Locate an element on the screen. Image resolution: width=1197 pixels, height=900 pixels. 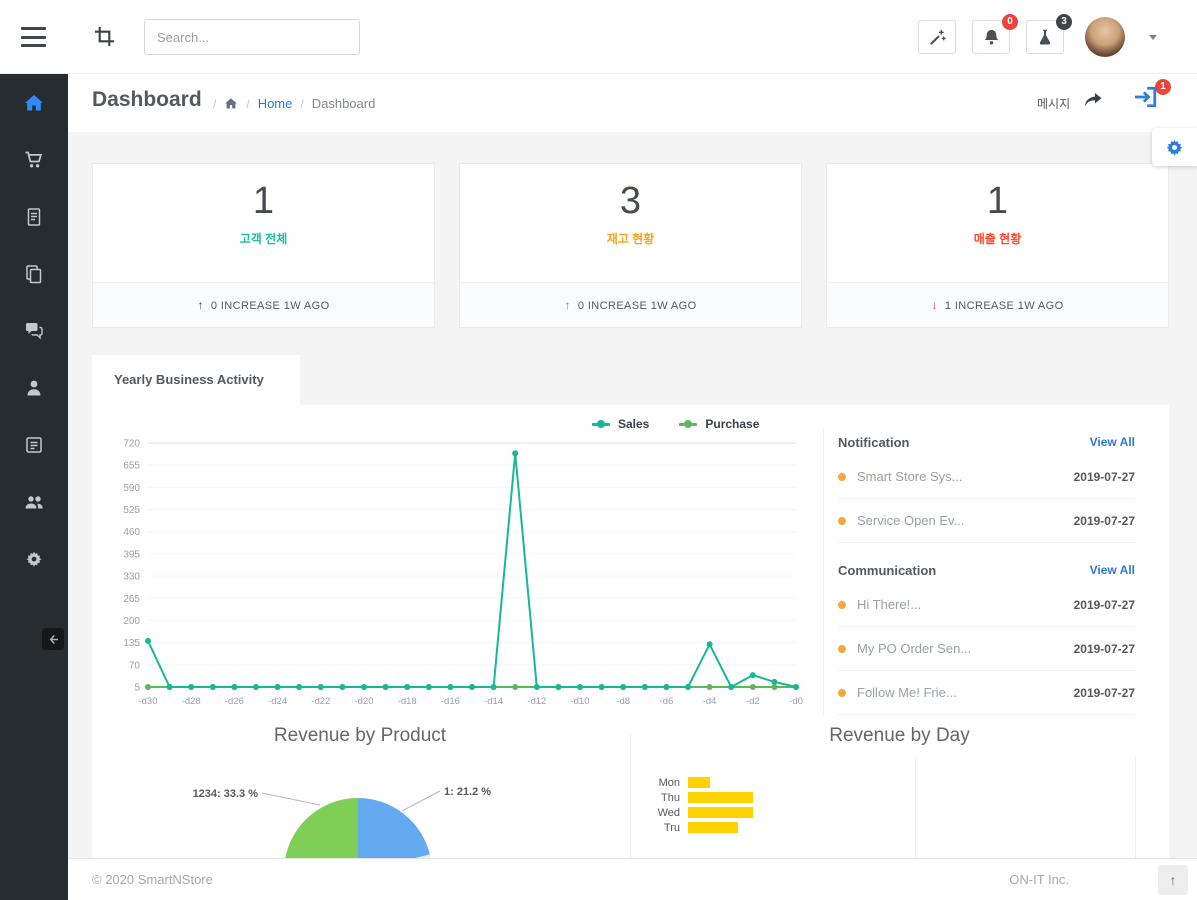
sidebar-item-pages is located at coordinates (34, 273).